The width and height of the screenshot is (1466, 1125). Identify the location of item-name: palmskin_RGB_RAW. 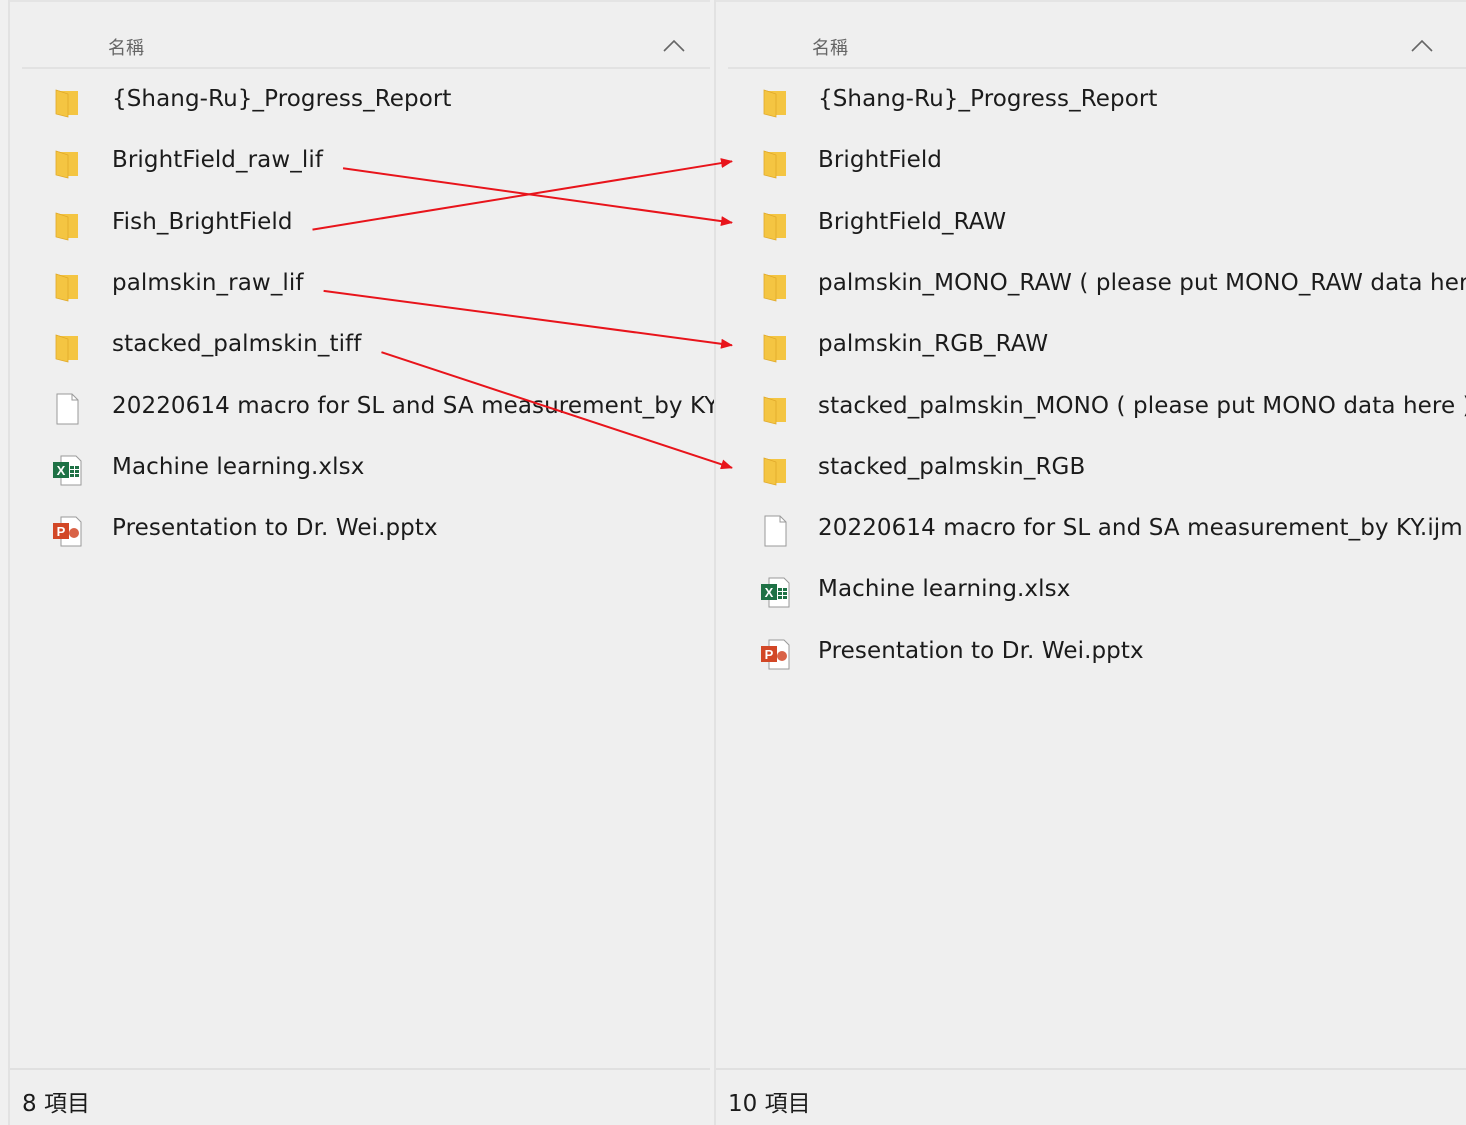
(933, 344).